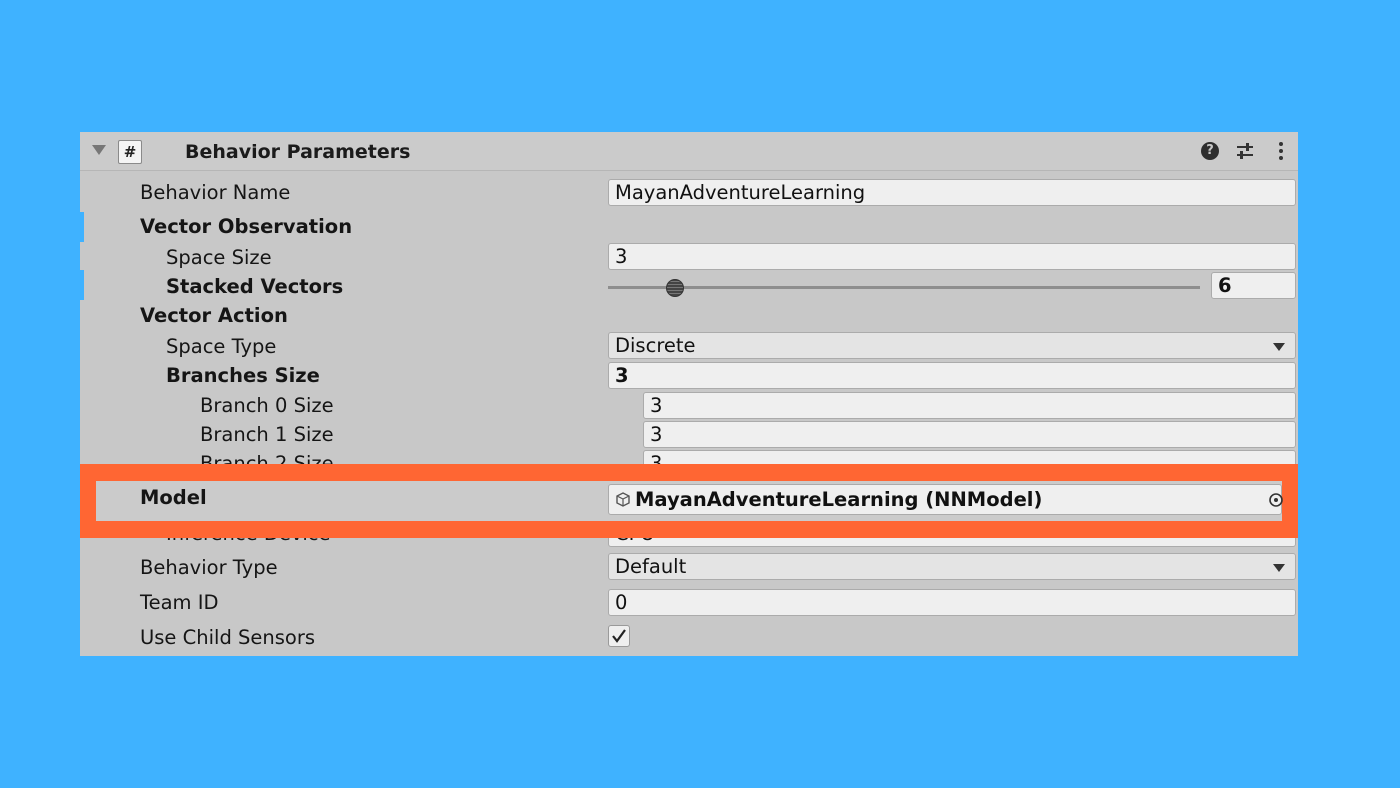 The height and width of the screenshot is (788, 1400). What do you see at coordinates (651, 566) in the screenshot?
I see `behavior-type-value: Default` at bounding box center [651, 566].